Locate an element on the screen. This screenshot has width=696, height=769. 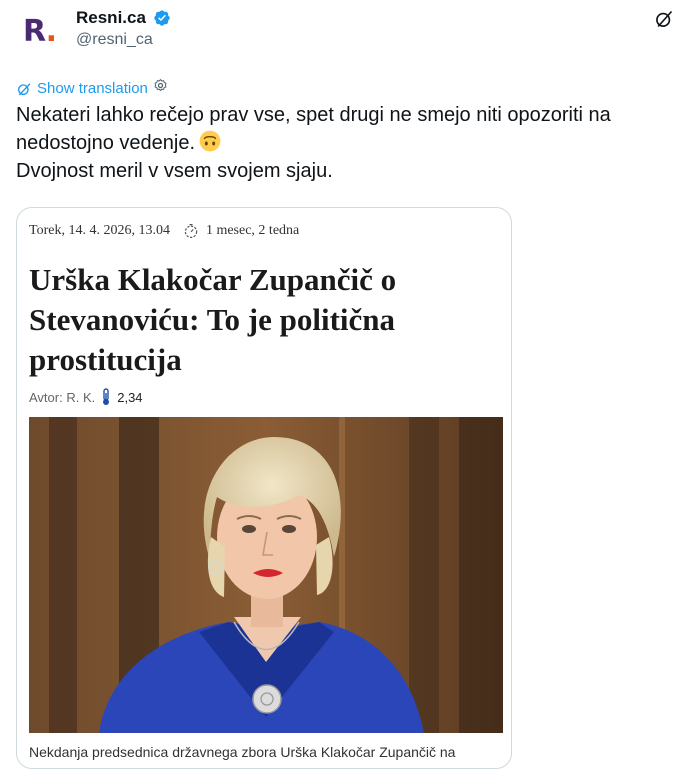
avatar-logo: R. is located at coordinates (40, 31).